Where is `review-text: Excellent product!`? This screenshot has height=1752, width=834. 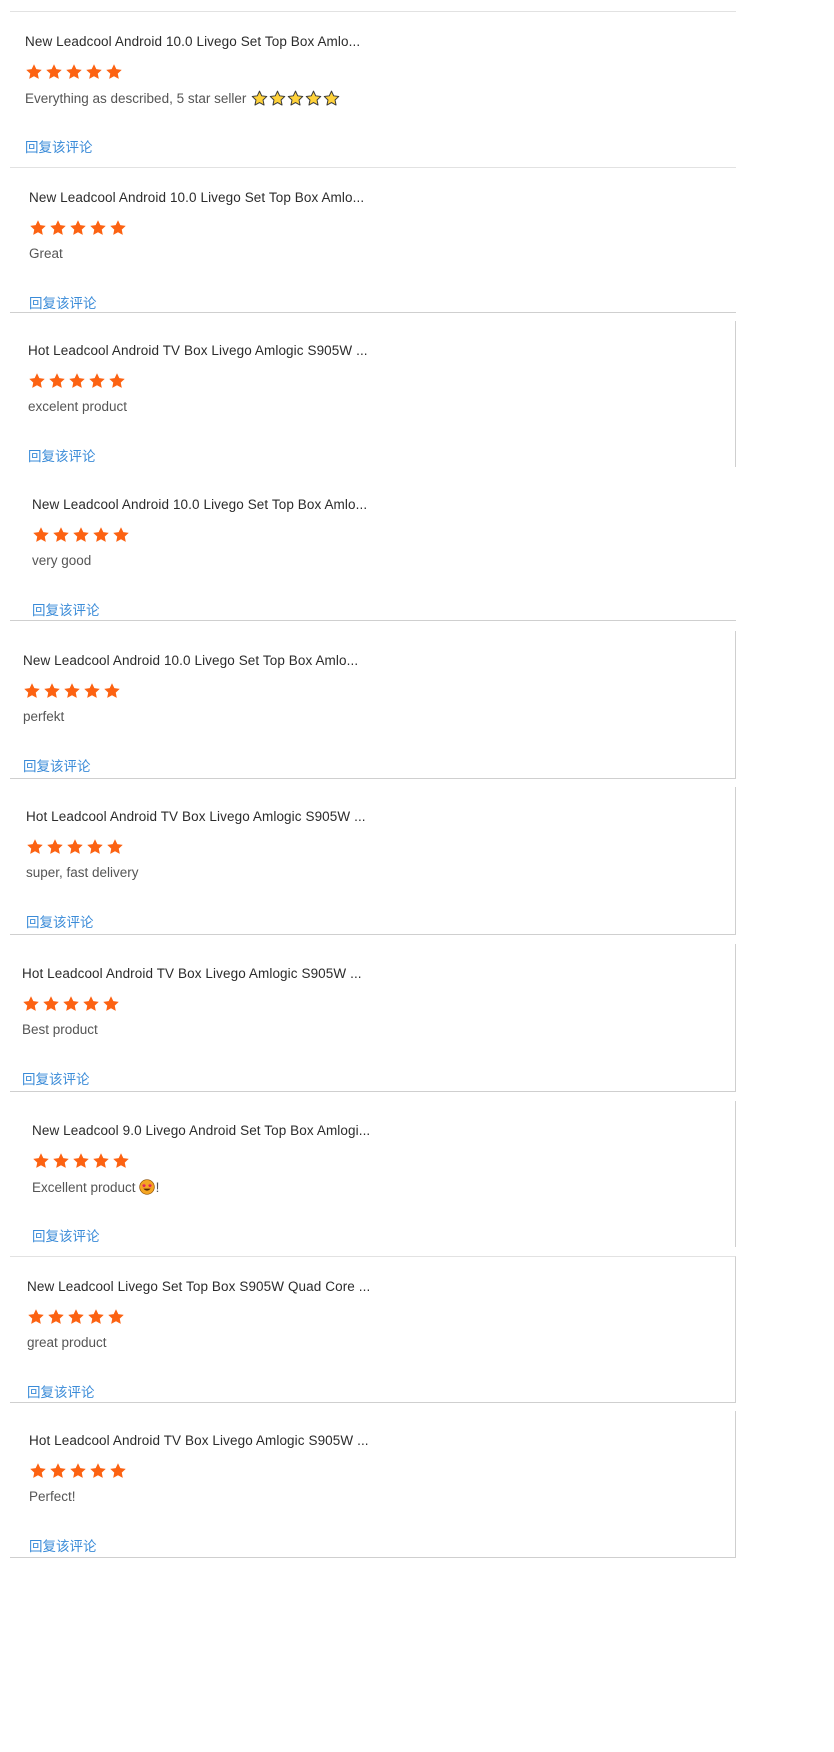
review-text: Excellent product! is located at coordinates (95, 1187).